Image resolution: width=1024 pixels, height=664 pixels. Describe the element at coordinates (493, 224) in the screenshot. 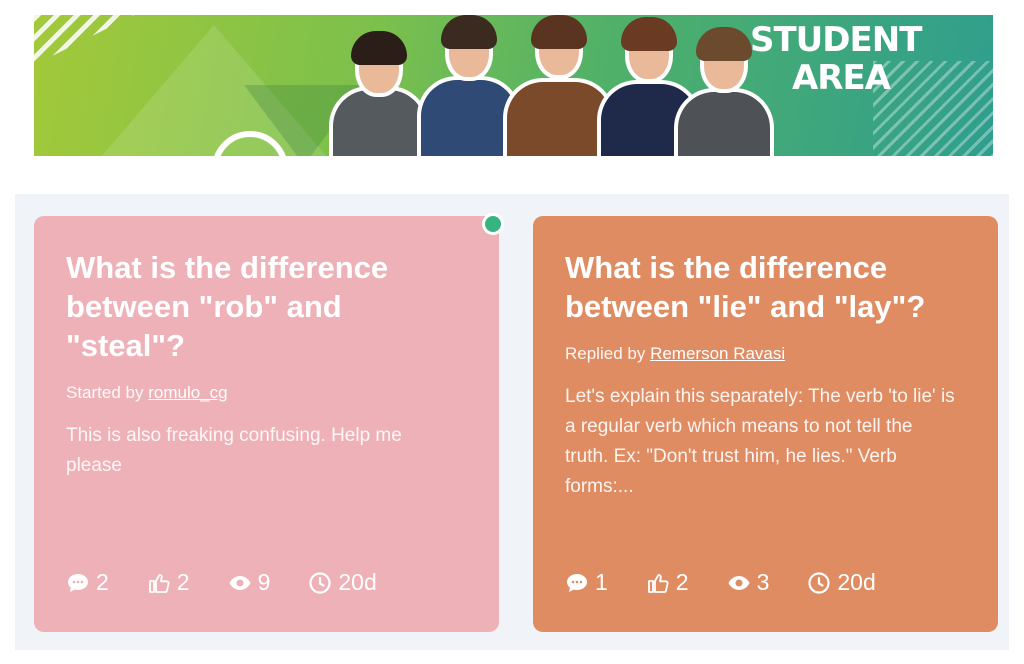

I see `online-status-dot` at that location.